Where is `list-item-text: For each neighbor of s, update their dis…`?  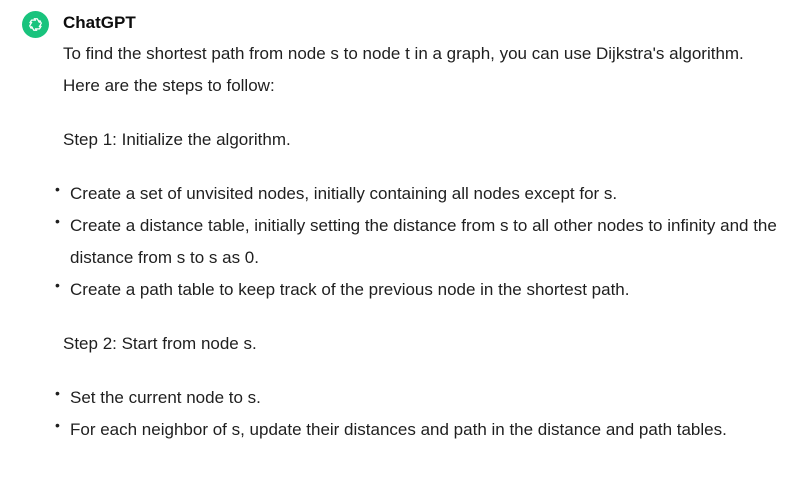
list-item-text: For each neighbor of s, update their dis… is located at coordinates (398, 429).